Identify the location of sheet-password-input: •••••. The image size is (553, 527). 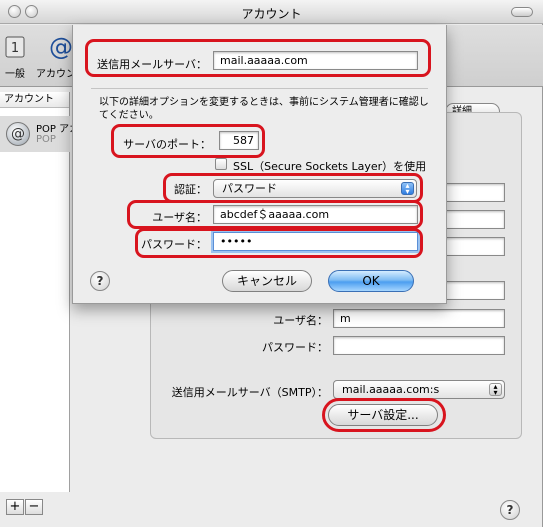
(315, 241).